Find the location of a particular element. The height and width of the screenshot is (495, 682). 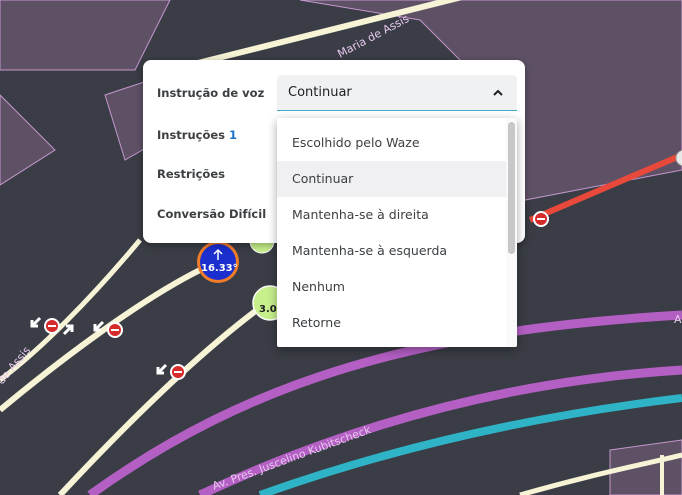

instructions-count: 1 is located at coordinates (233, 135).